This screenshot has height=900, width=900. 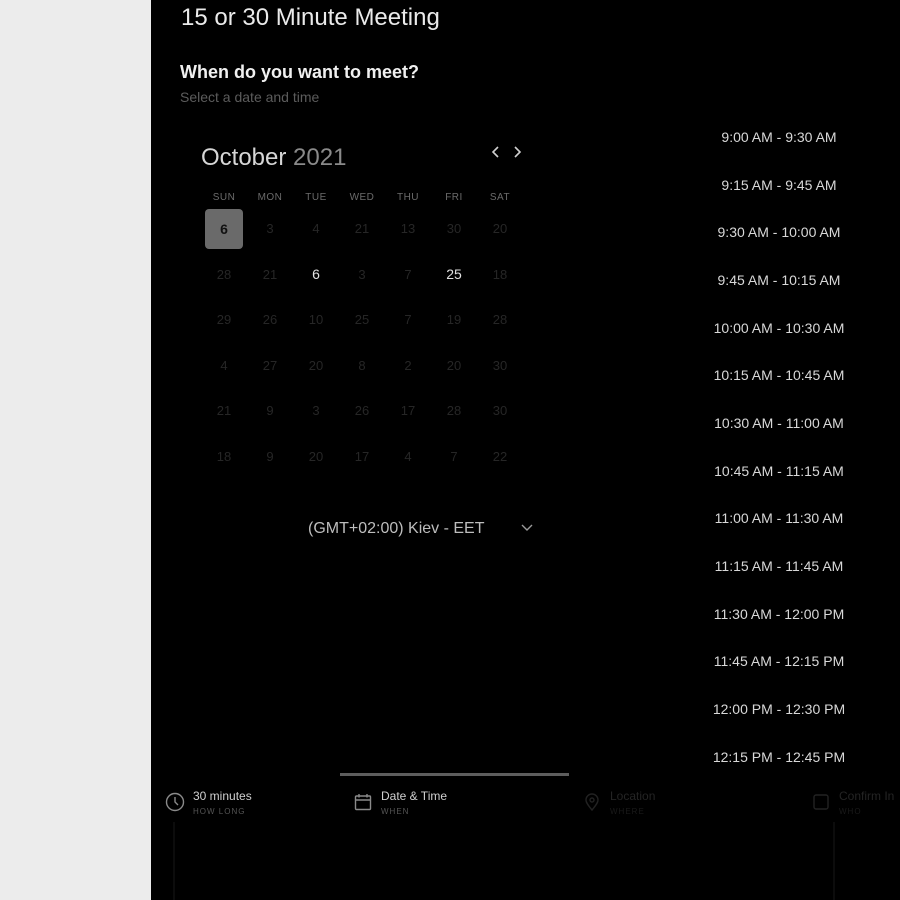 I want to click on calendar-day: 9, so click(x=270, y=411).